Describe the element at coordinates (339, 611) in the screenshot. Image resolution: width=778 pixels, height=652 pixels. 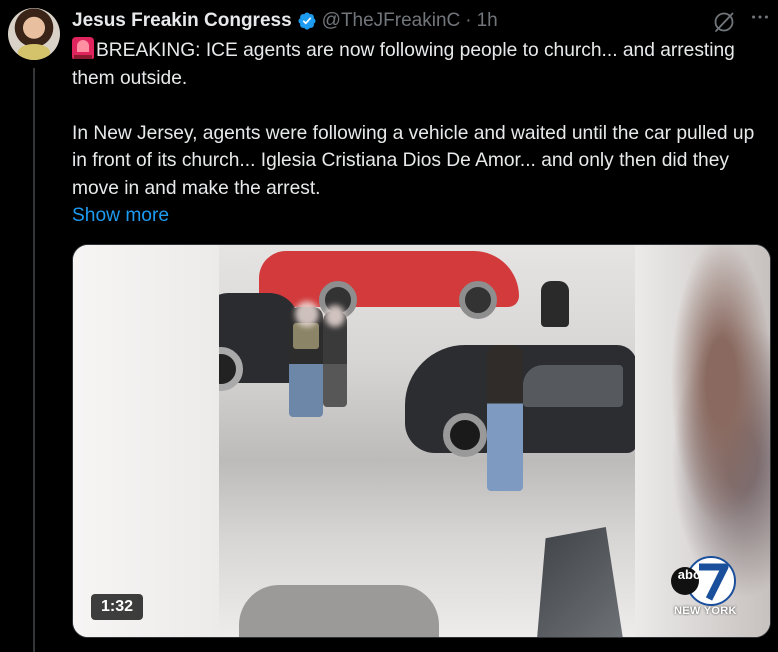
I see `bottom-car` at that location.